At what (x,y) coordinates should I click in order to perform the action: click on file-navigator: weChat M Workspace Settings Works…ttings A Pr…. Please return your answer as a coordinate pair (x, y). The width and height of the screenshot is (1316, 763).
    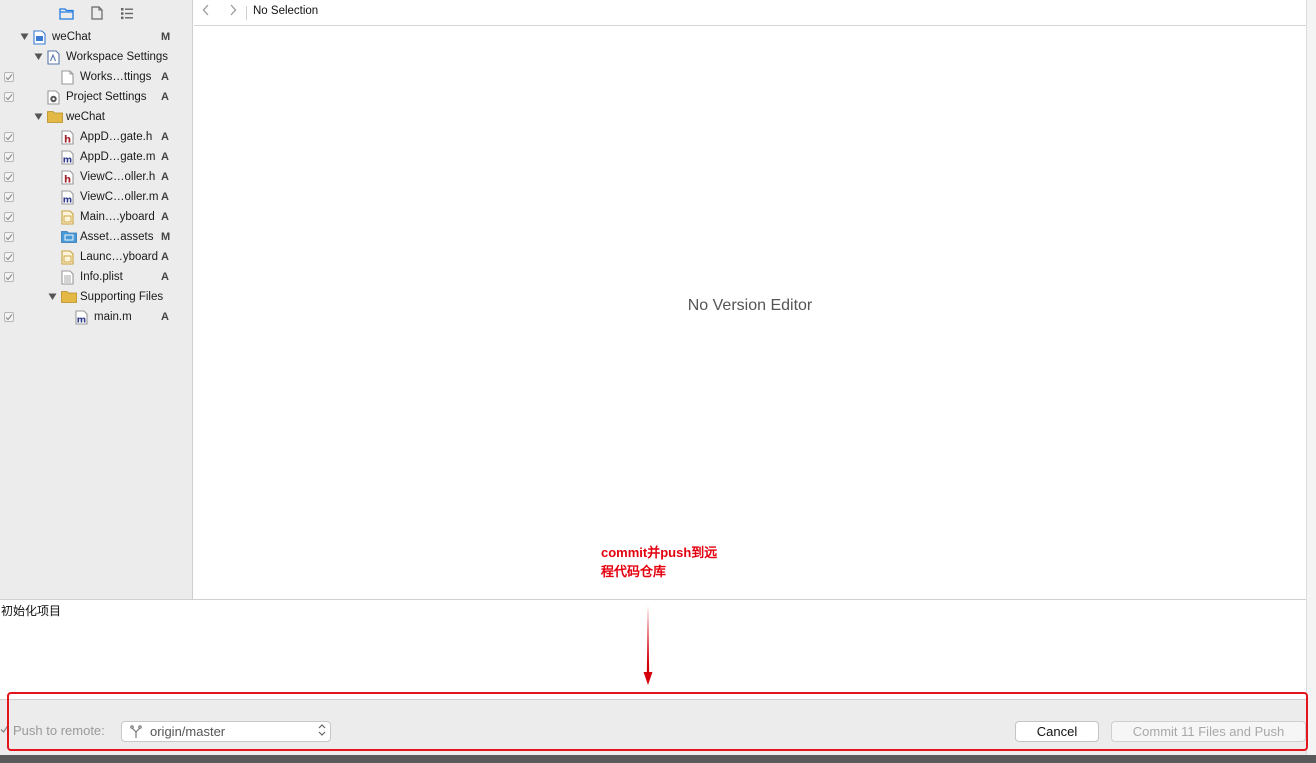
    Looking at the image, I should click on (96, 299).